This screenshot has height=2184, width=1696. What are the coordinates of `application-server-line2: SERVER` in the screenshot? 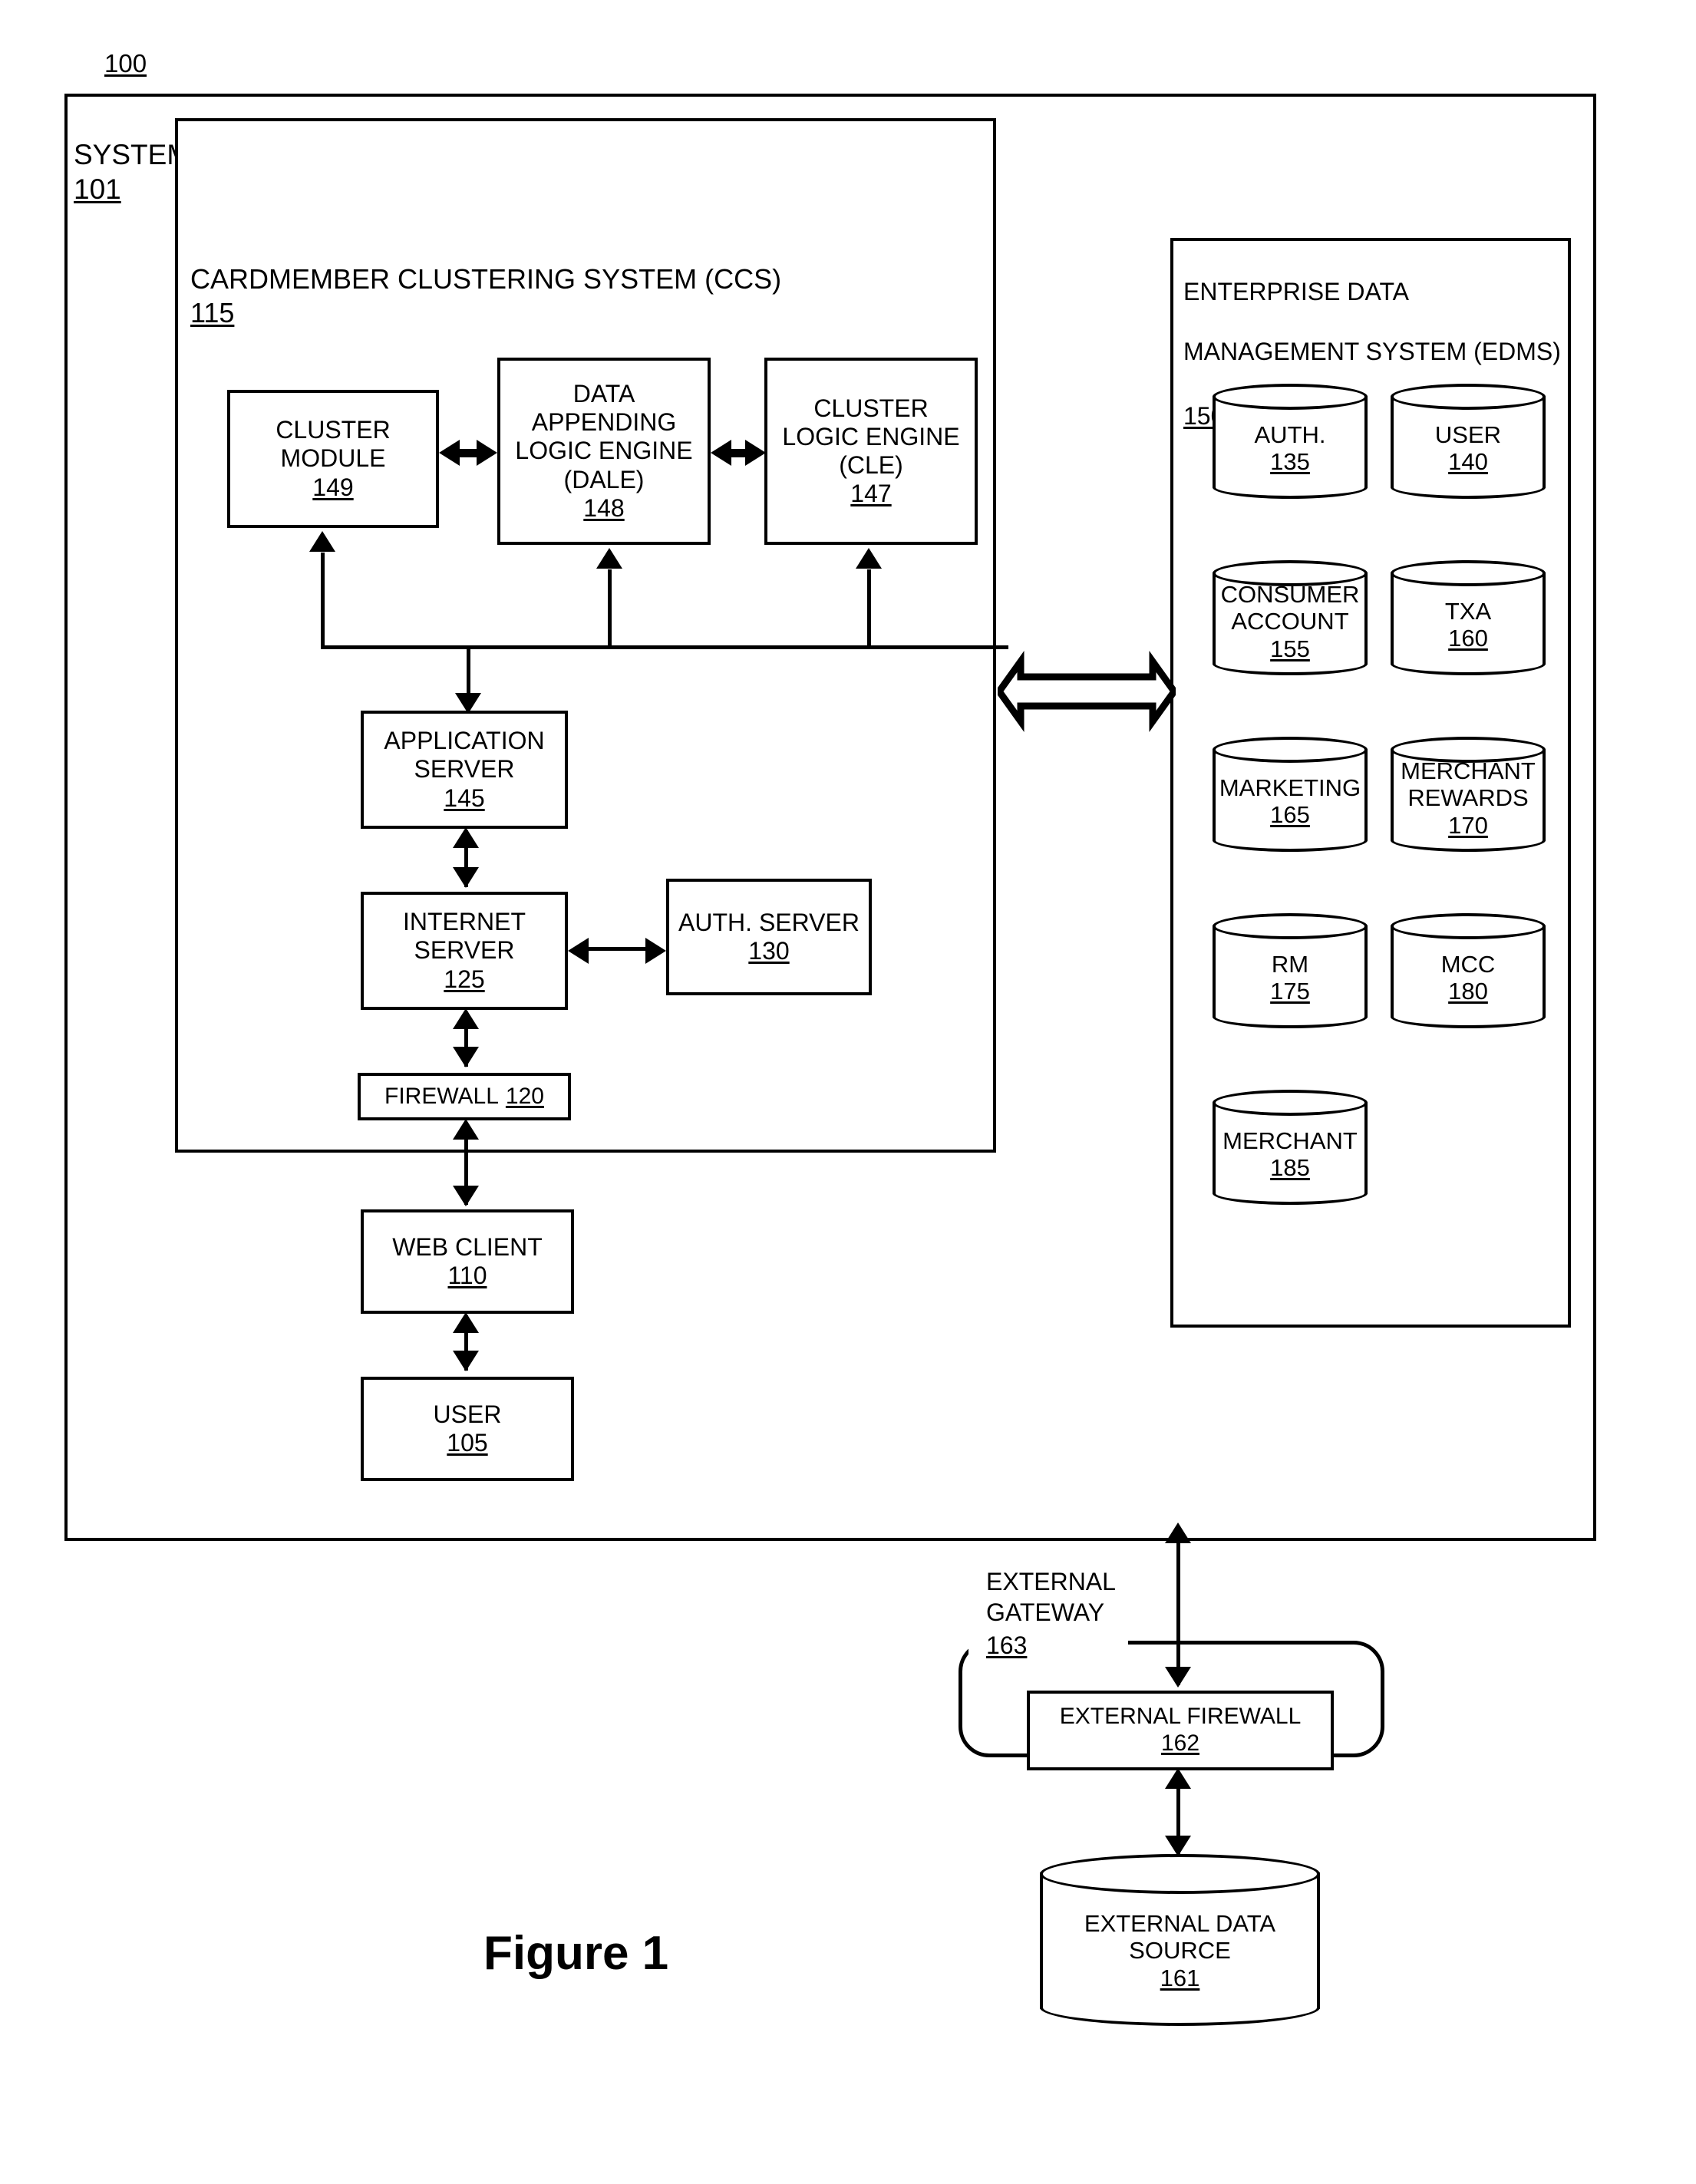 It's located at (464, 770).